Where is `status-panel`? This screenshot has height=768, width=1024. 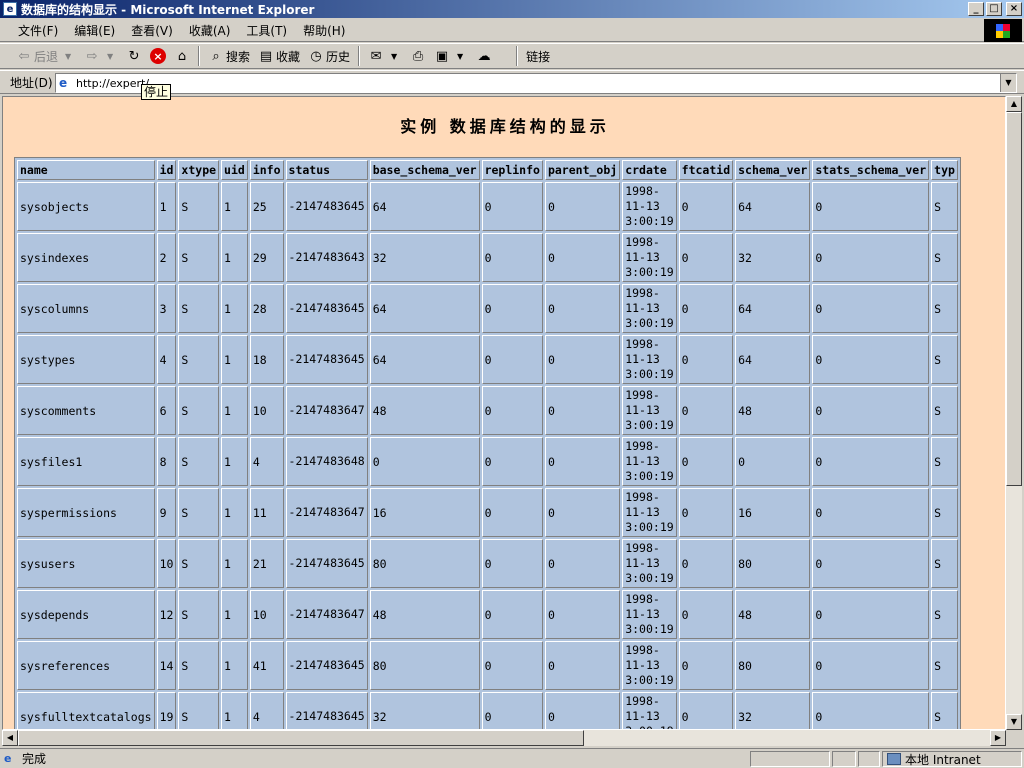
status-panel is located at coordinates (869, 759).